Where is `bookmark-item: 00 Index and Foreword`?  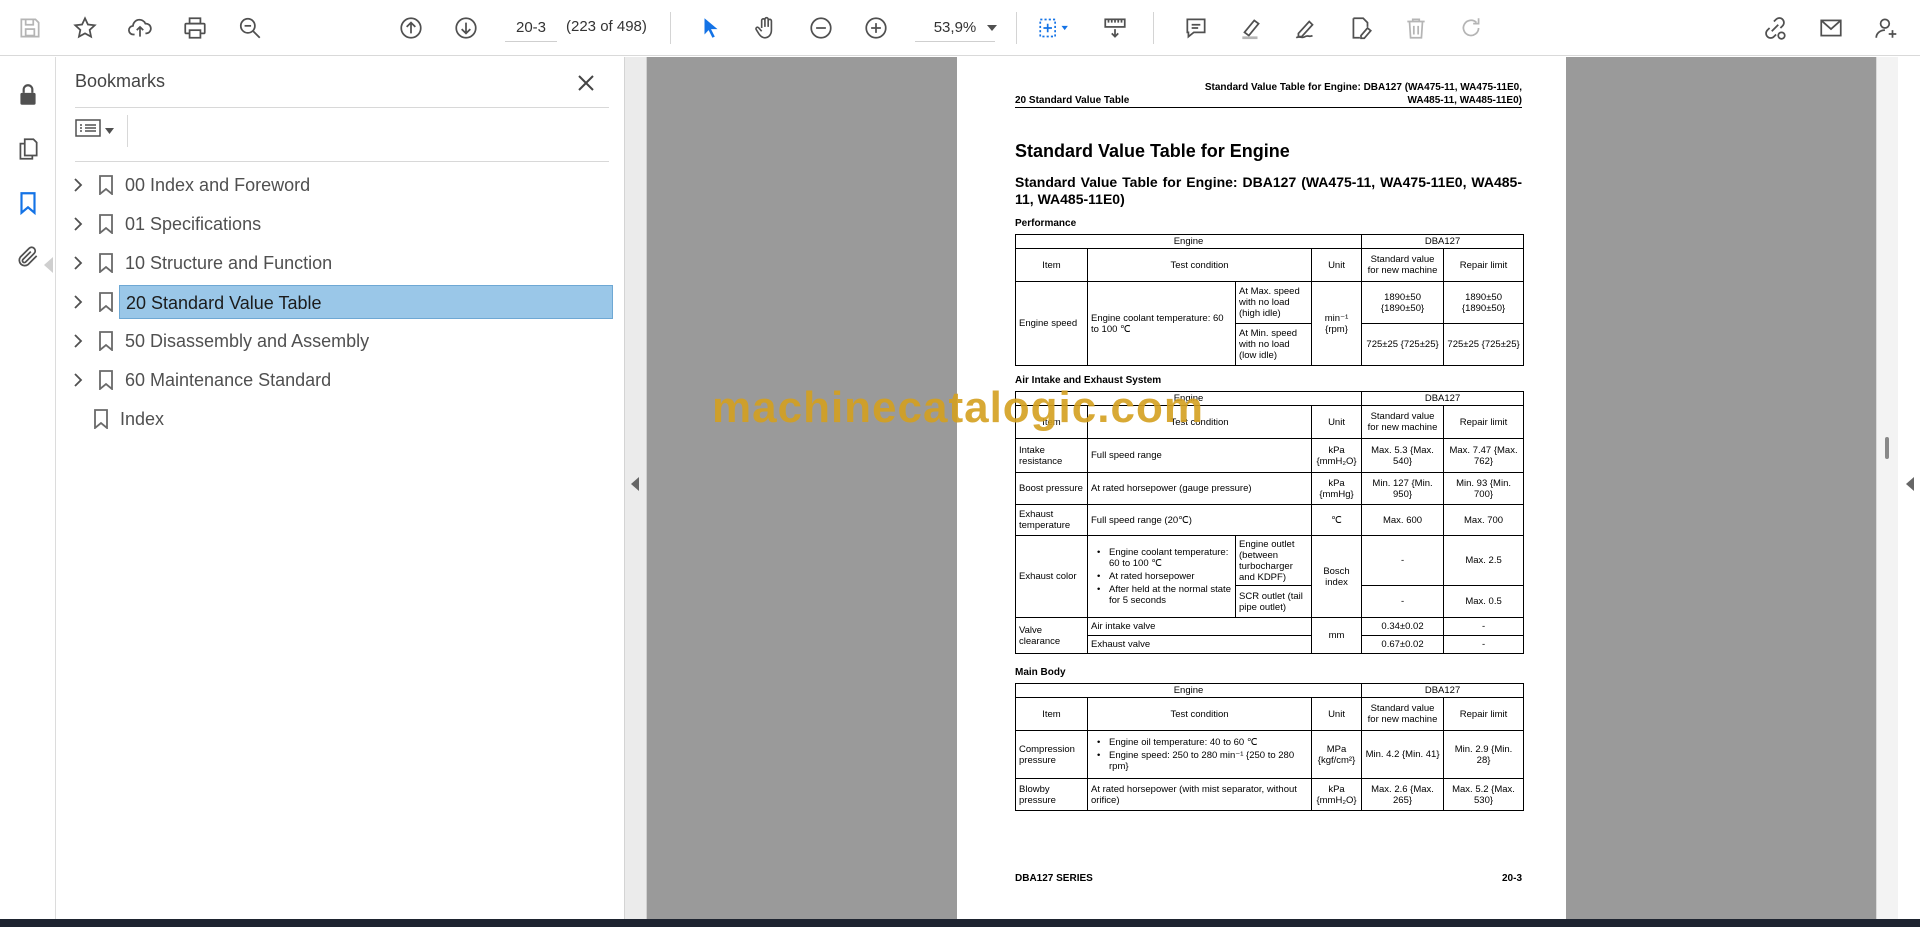 bookmark-item: 00 Index and Foreword is located at coordinates (341, 185).